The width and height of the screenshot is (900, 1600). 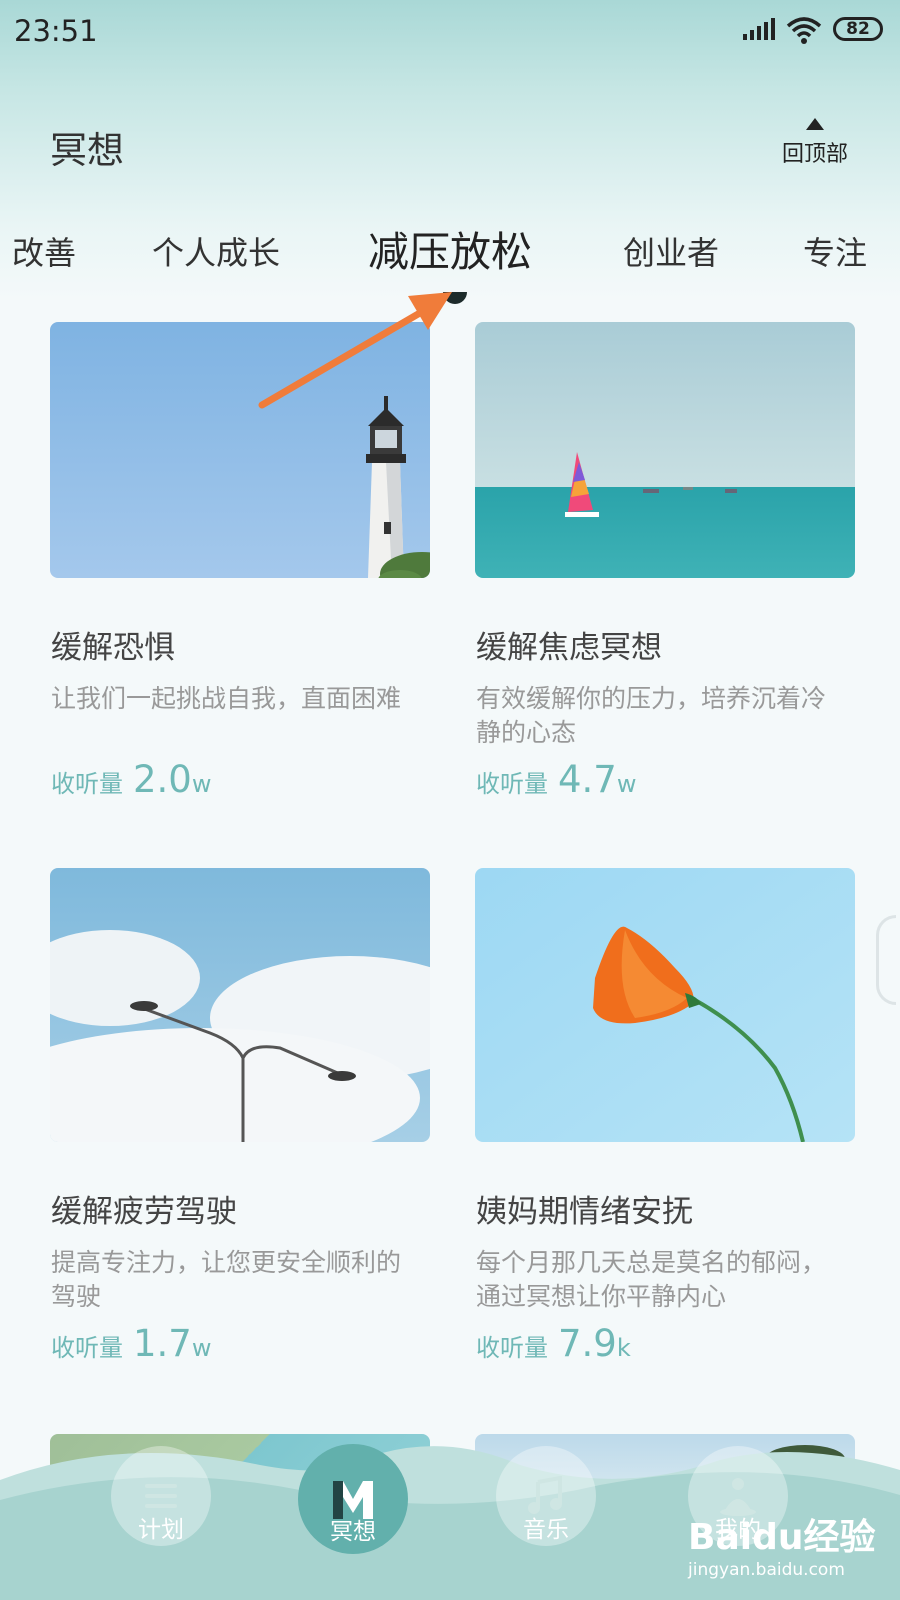 I want to click on card-image-streetlamp, so click(x=240, y=1005).